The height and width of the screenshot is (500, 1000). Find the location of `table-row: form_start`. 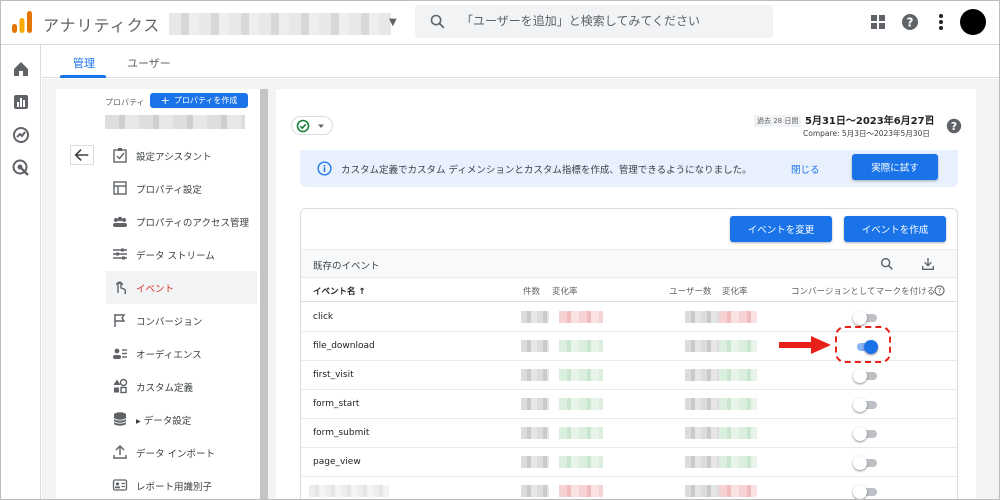

table-row: form_start is located at coordinates (629, 404).